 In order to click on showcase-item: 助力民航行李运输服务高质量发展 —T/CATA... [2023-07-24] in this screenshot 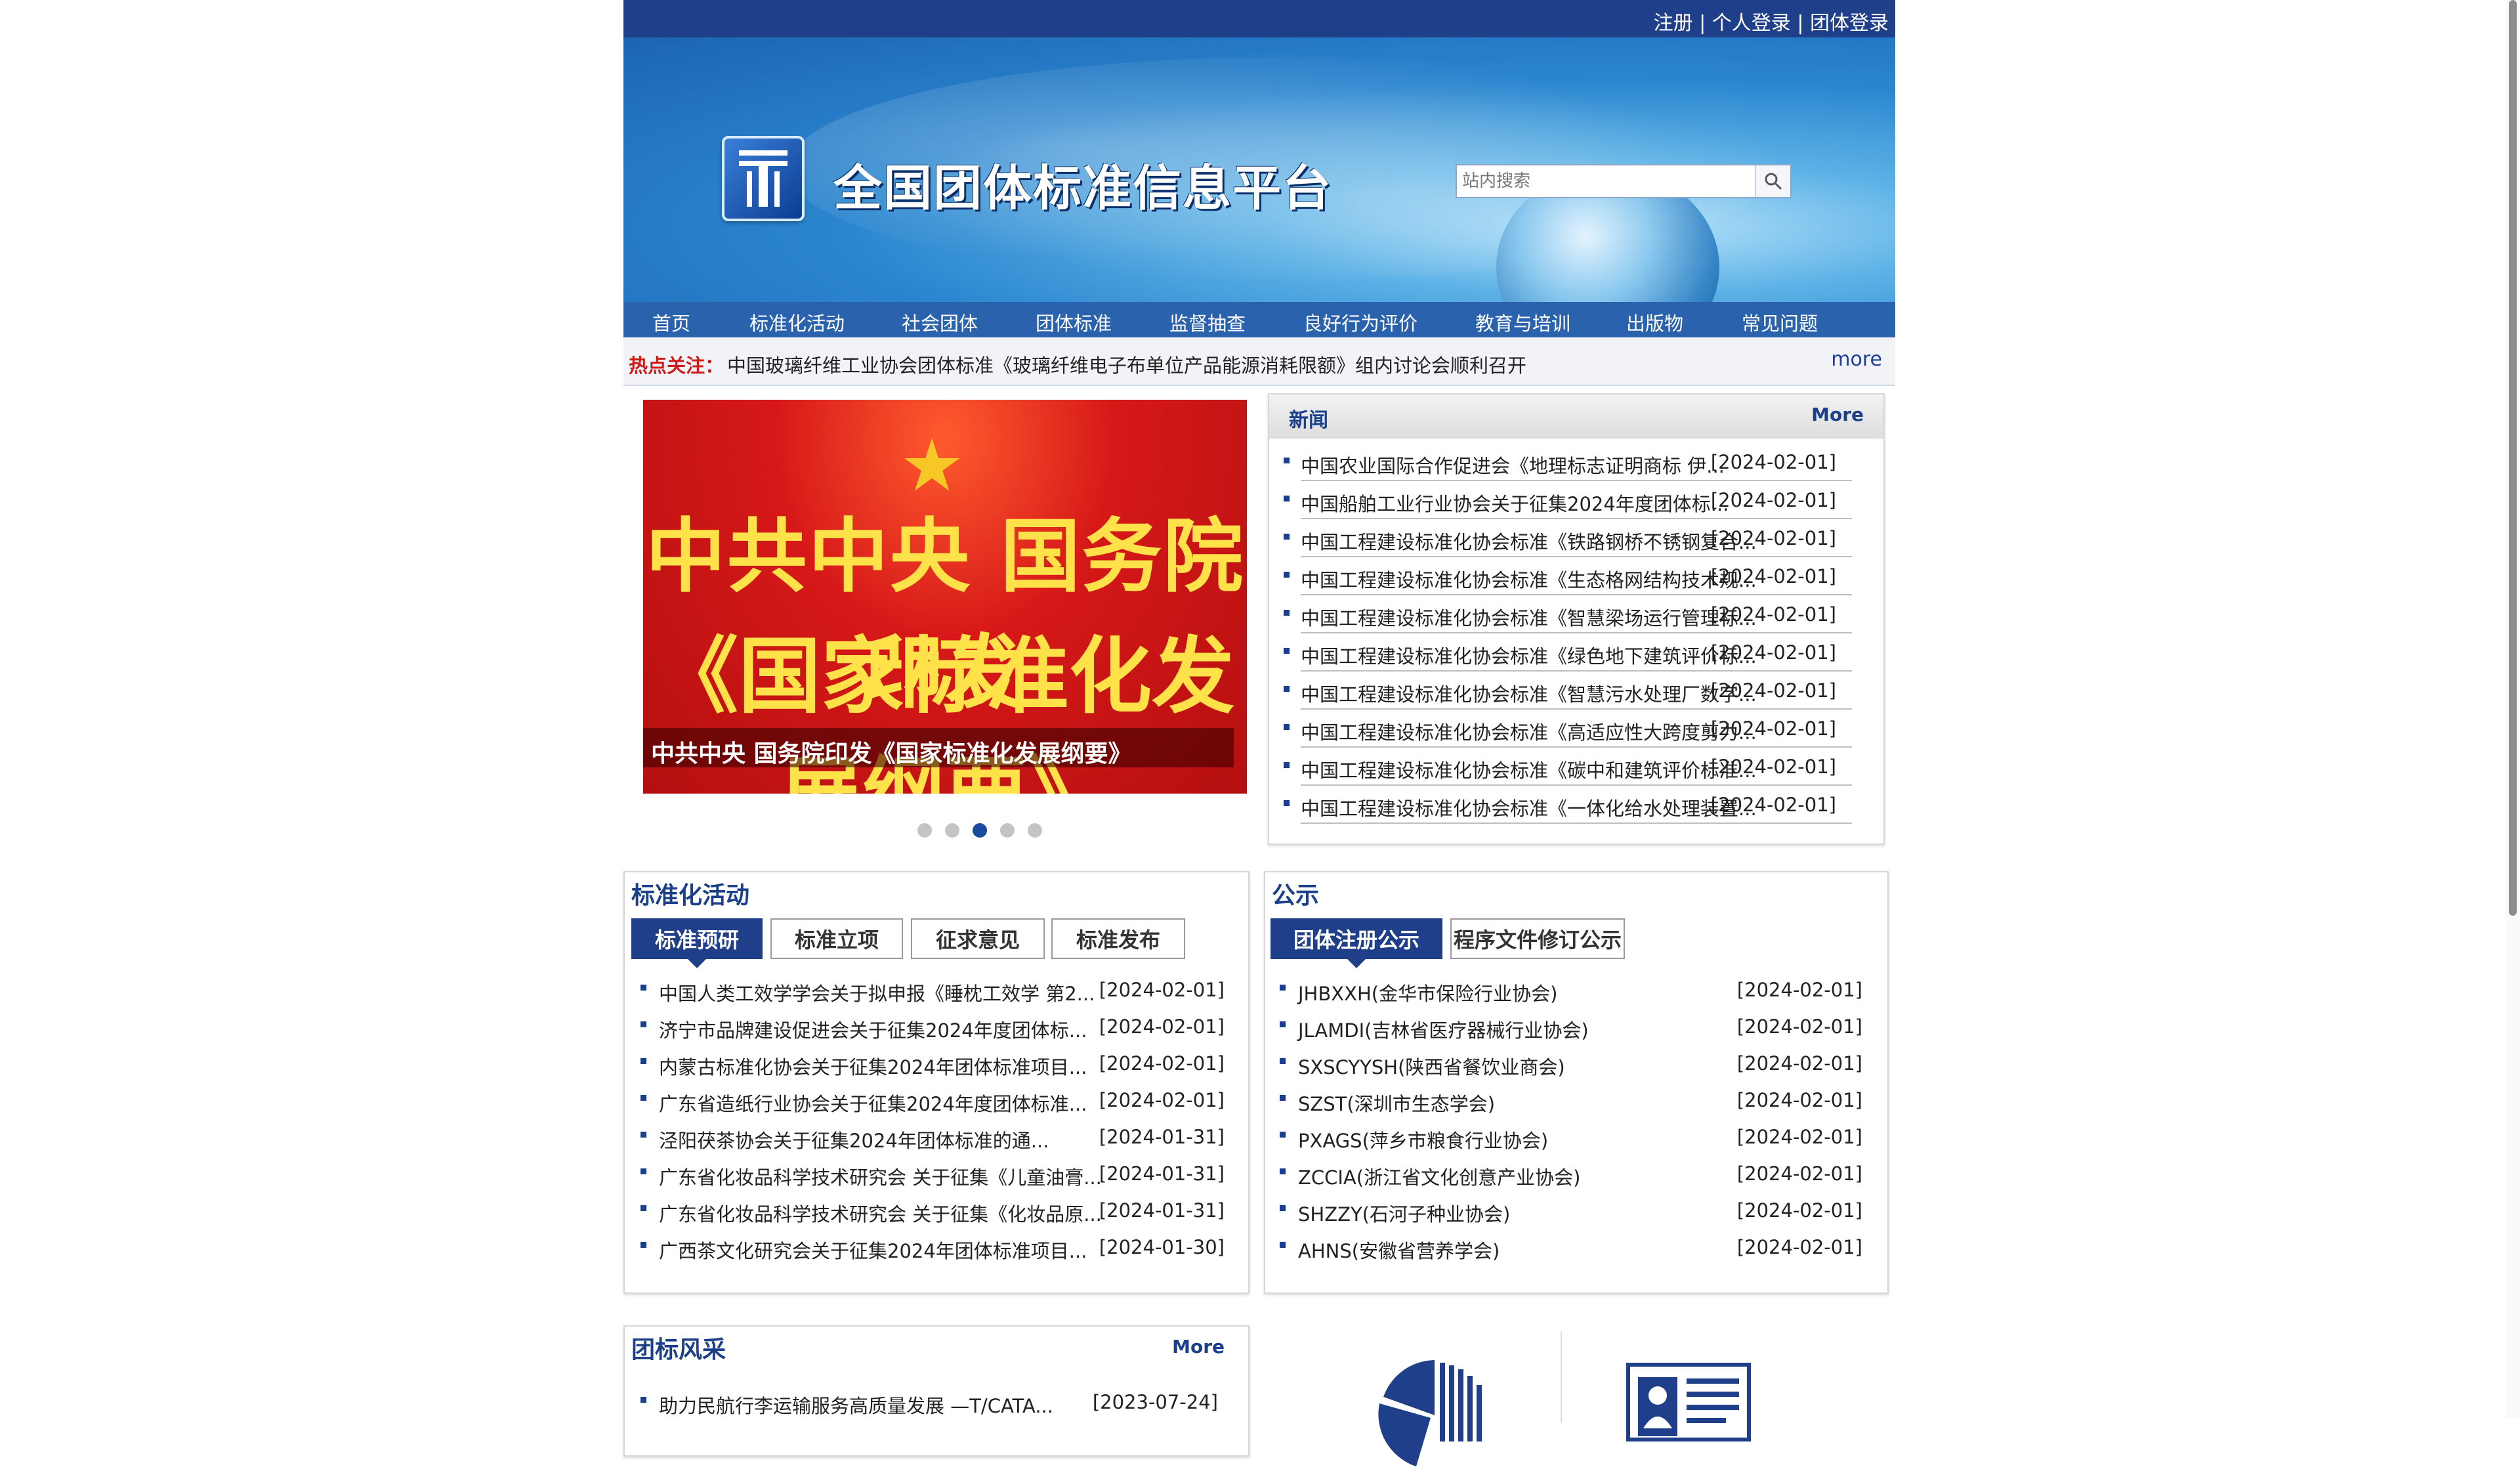, I will do `click(929, 1401)`.